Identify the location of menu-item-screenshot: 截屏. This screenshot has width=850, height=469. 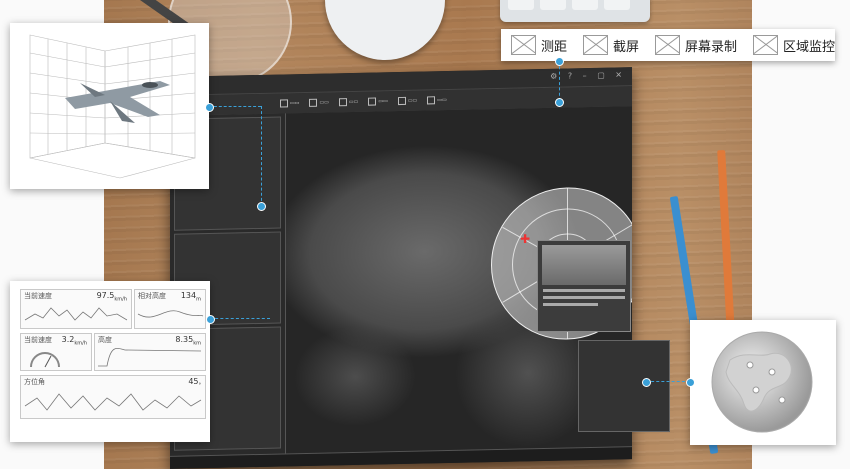
(611, 45).